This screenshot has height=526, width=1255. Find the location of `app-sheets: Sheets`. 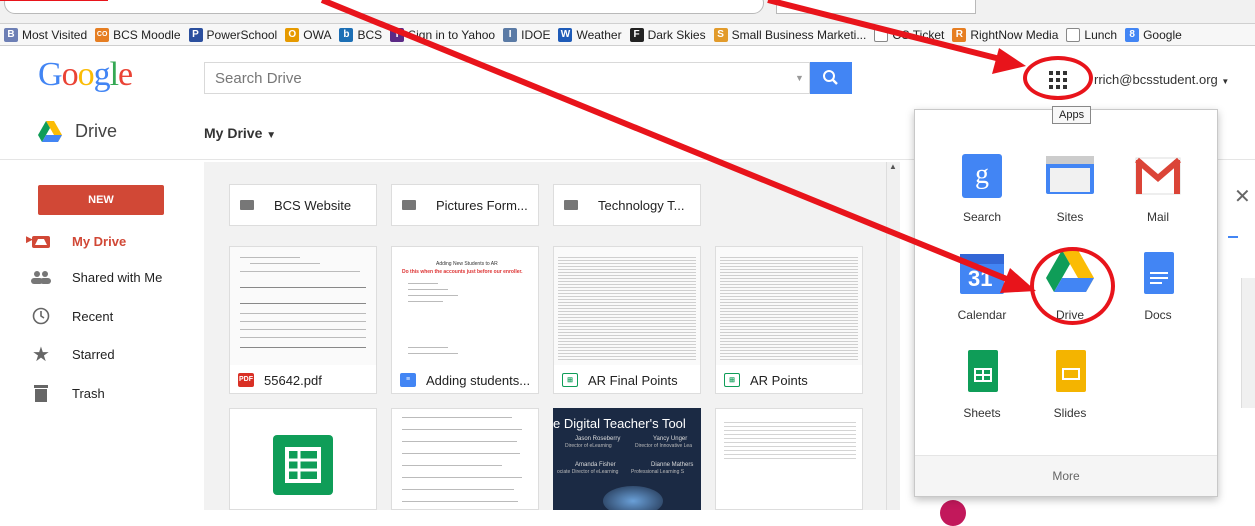

app-sheets: Sheets is located at coordinates (982, 385).